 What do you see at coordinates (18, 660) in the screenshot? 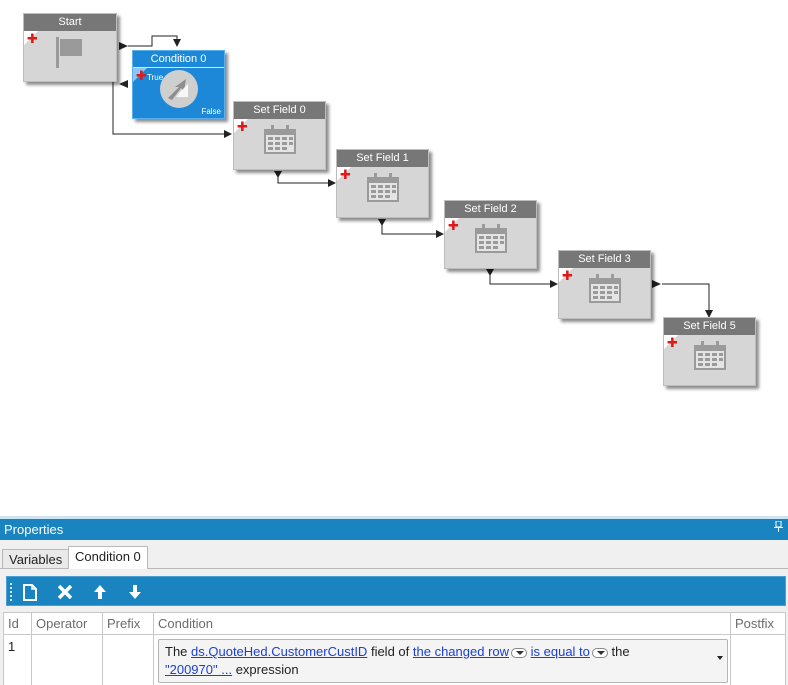
I see `cell-id: 1` at bounding box center [18, 660].